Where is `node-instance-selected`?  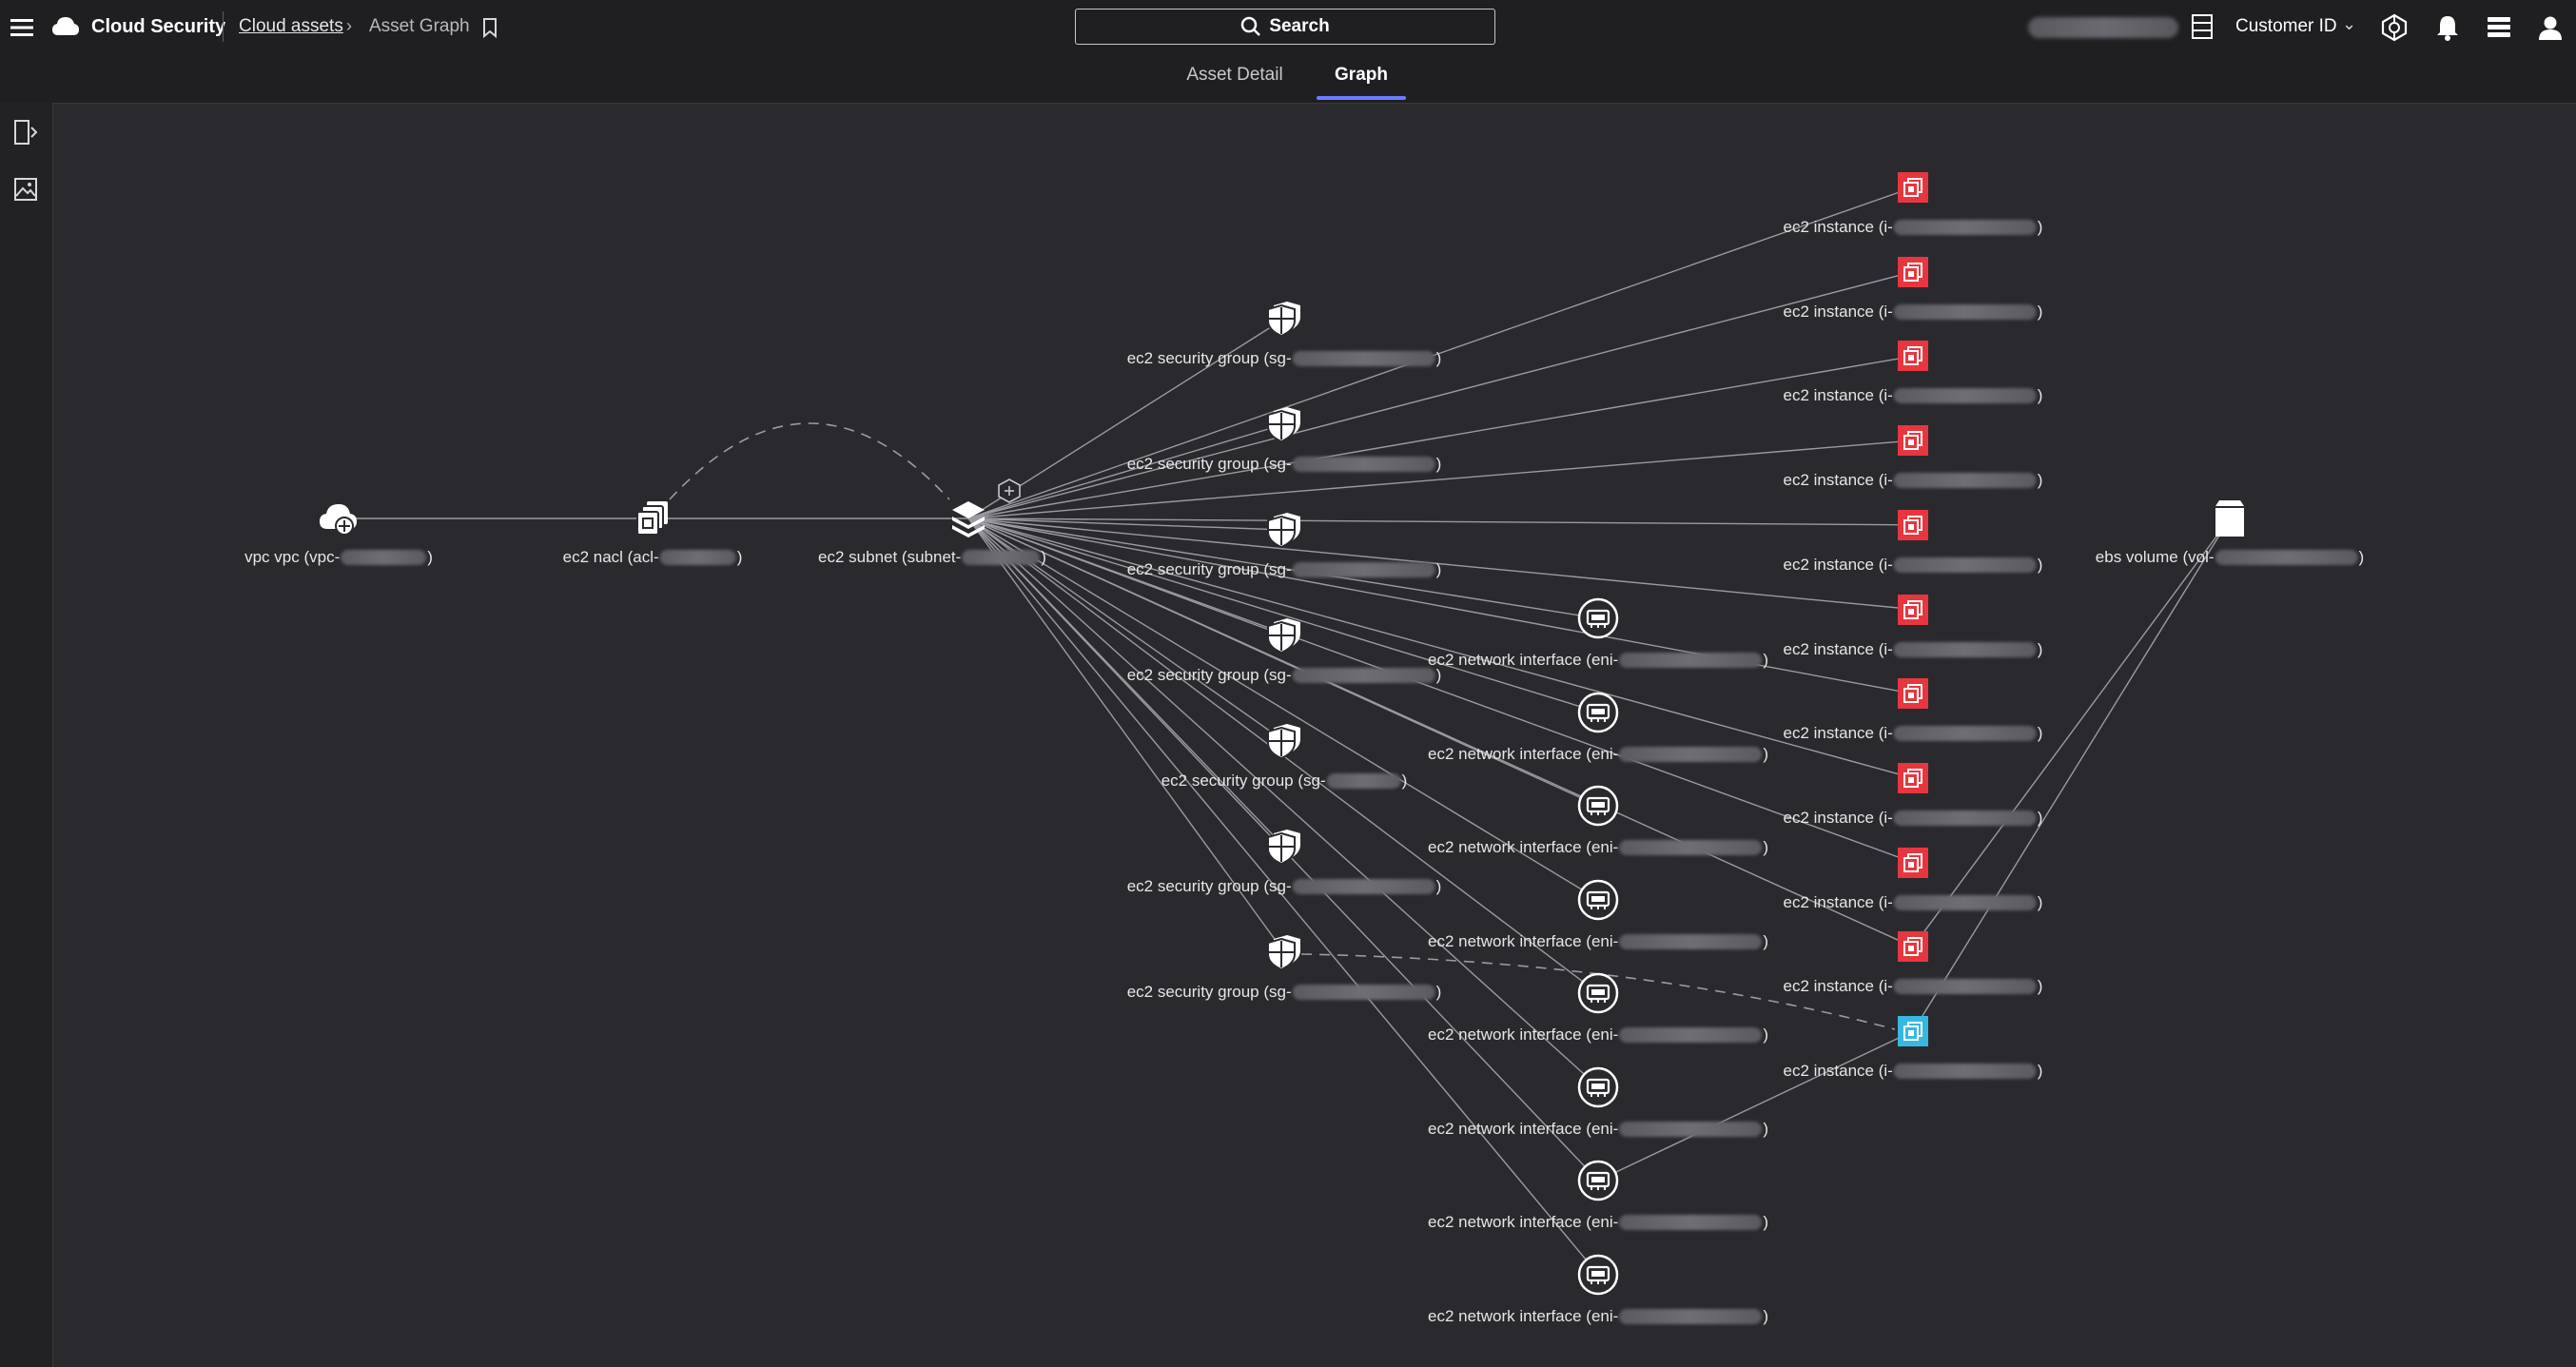 node-instance-selected is located at coordinates (1913, 1031).